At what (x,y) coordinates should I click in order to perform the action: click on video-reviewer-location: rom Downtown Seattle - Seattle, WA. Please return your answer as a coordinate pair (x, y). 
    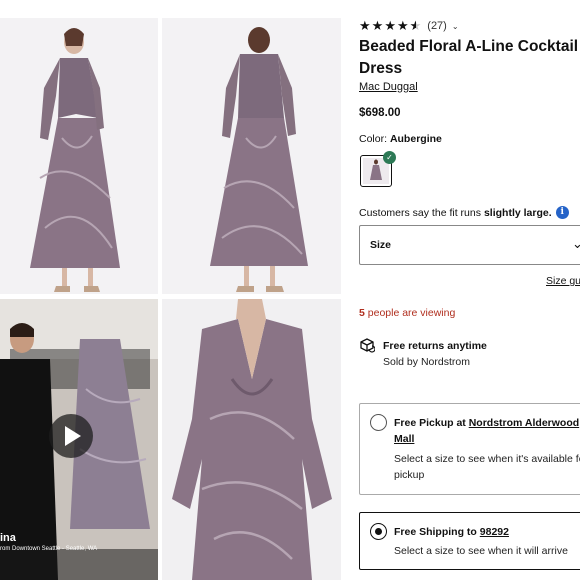
    Looking at the image, I should click on (49, 549).